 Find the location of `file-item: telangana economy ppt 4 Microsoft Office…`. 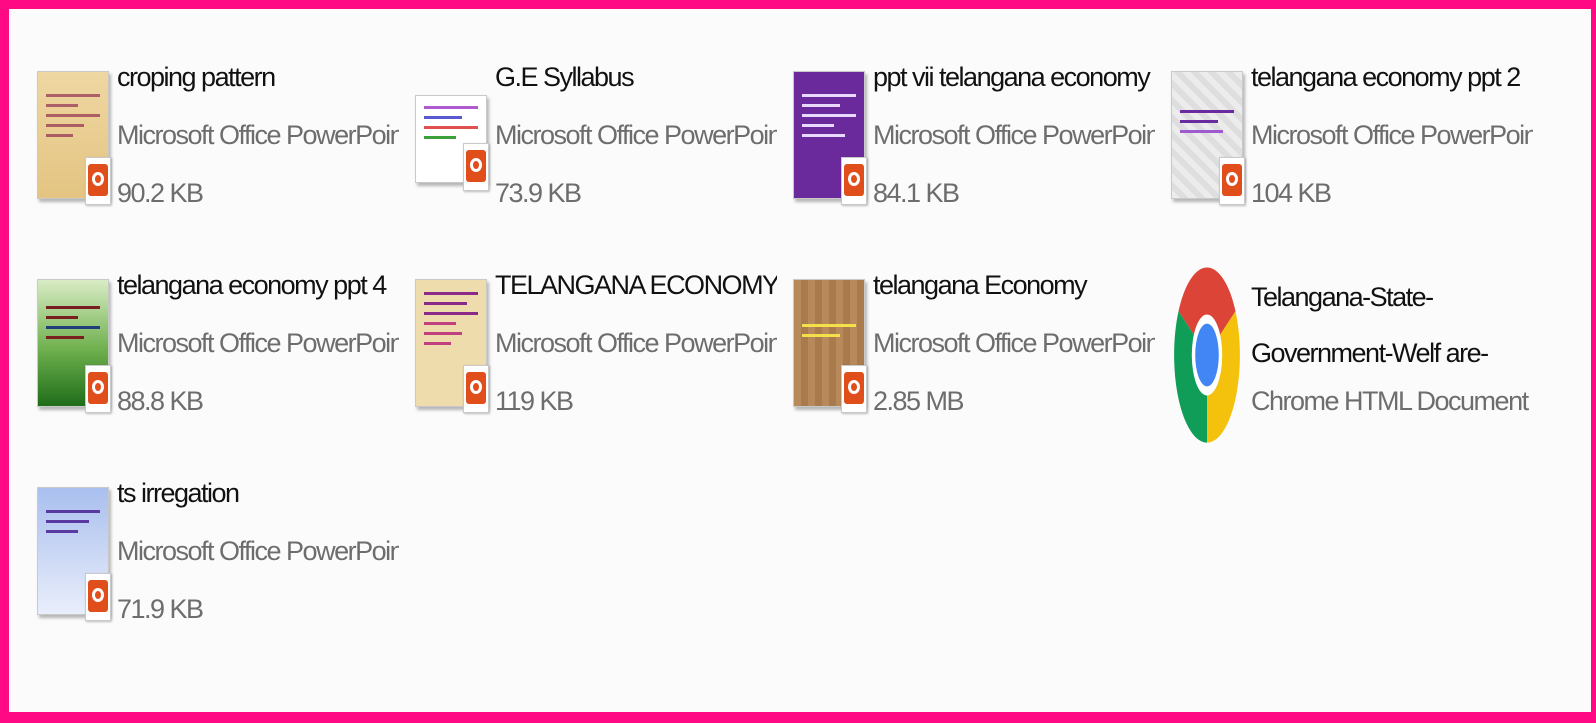

file-item: telangana economy ppt 4 Microsoft Office… is located at coordinates (213, 357).